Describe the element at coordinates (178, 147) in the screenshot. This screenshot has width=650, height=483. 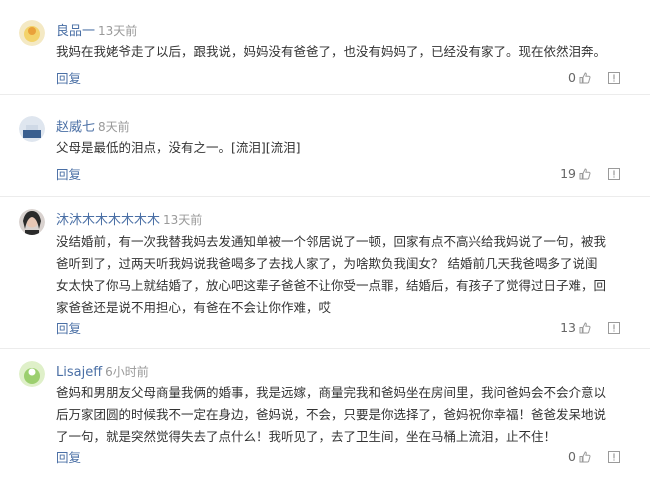
I see `comment-text-line: 父母是最低的泪点，没有之一。[流泪][流泪]` at that location.